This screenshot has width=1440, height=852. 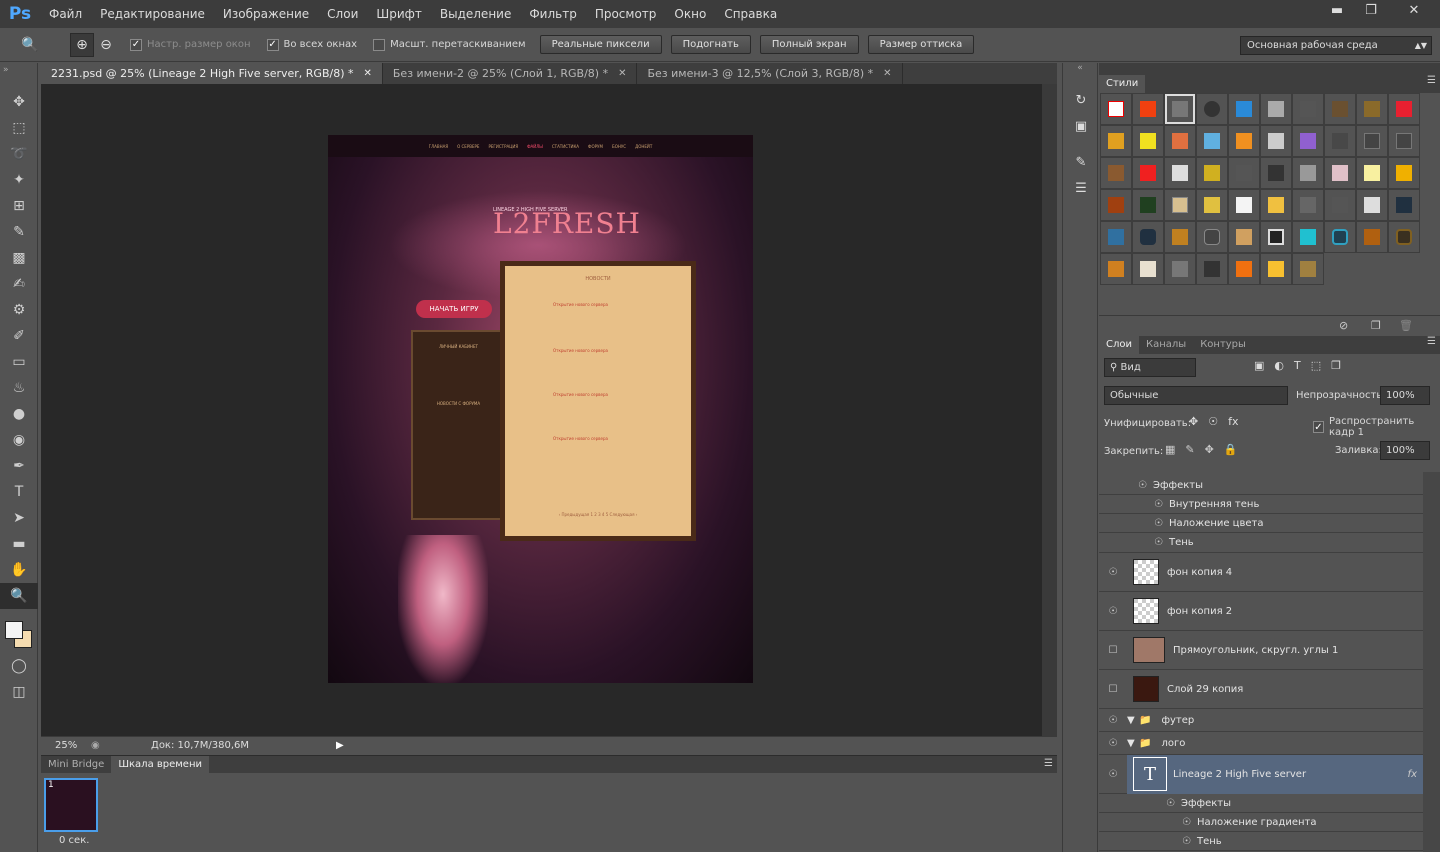 I want to click on history-brush-icon: ✐, so click(x=19, y=336).